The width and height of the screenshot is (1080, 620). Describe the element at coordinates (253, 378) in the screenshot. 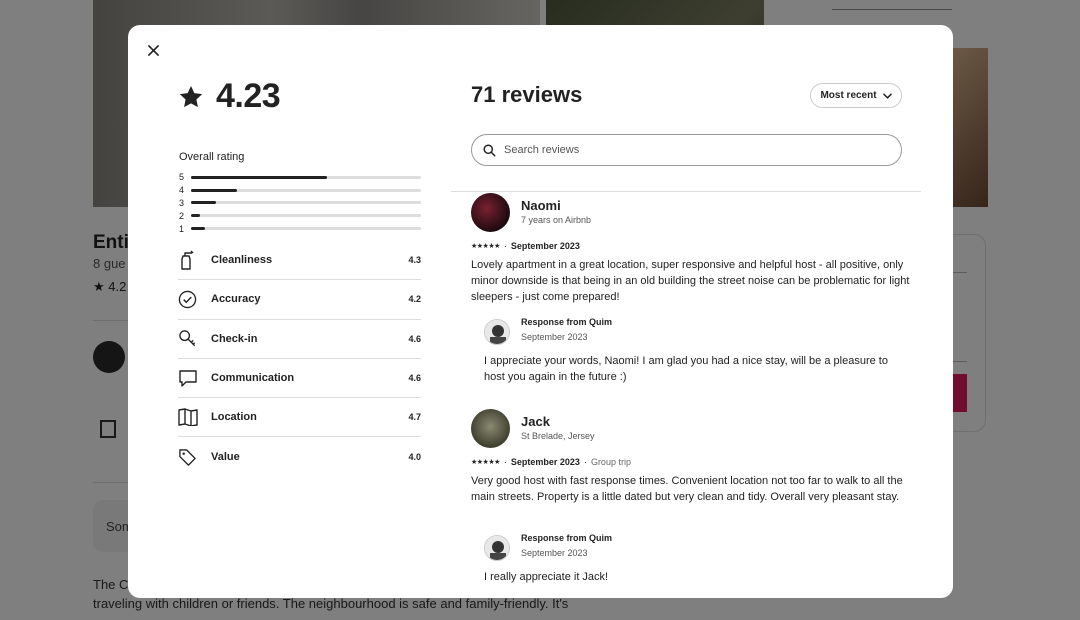

I see `category-name: Communication` at that location.